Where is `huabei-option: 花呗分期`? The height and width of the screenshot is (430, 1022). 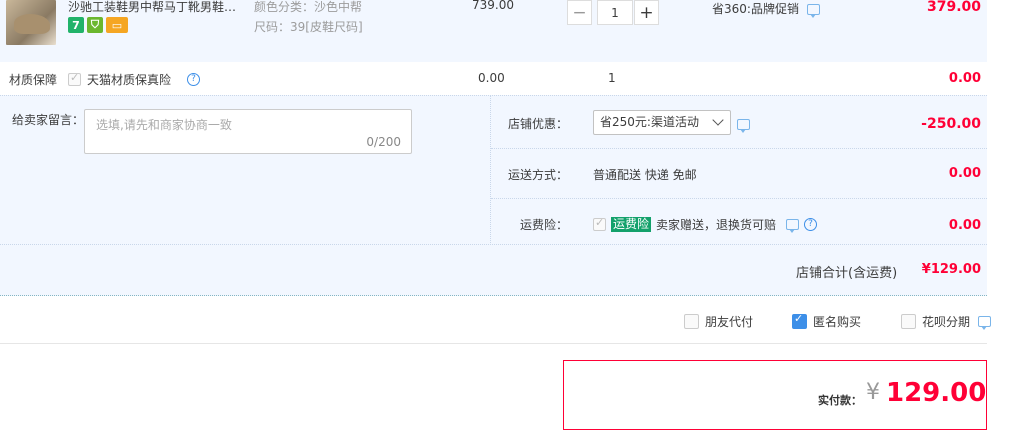 huabei-option: 花呗分期 is located at coordinates (946, 321).